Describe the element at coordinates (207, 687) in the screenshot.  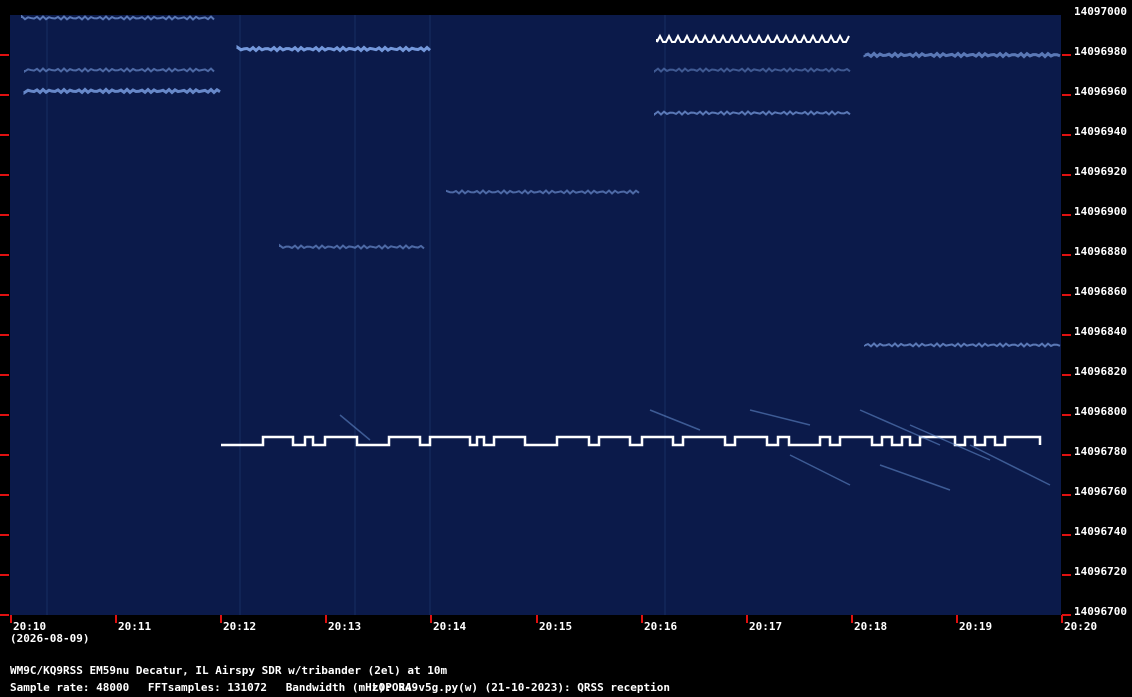
I see `fft-samples: FFTsamples: 131072` at that location.